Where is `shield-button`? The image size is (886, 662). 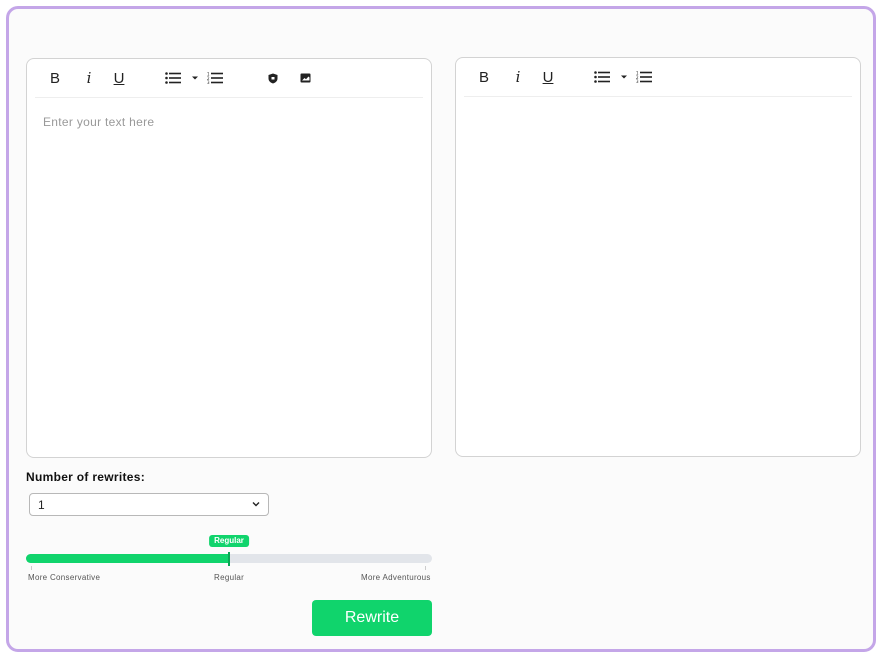
shield-button is located at coordinates (273, 78).